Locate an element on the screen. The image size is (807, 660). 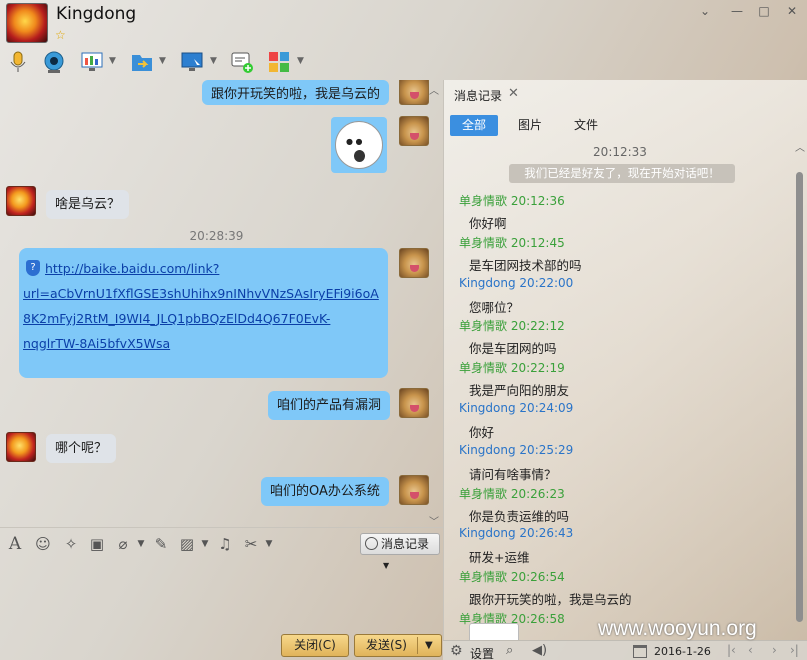
scroll-down-icon: ﹀ is located at coordinates (434, 520).